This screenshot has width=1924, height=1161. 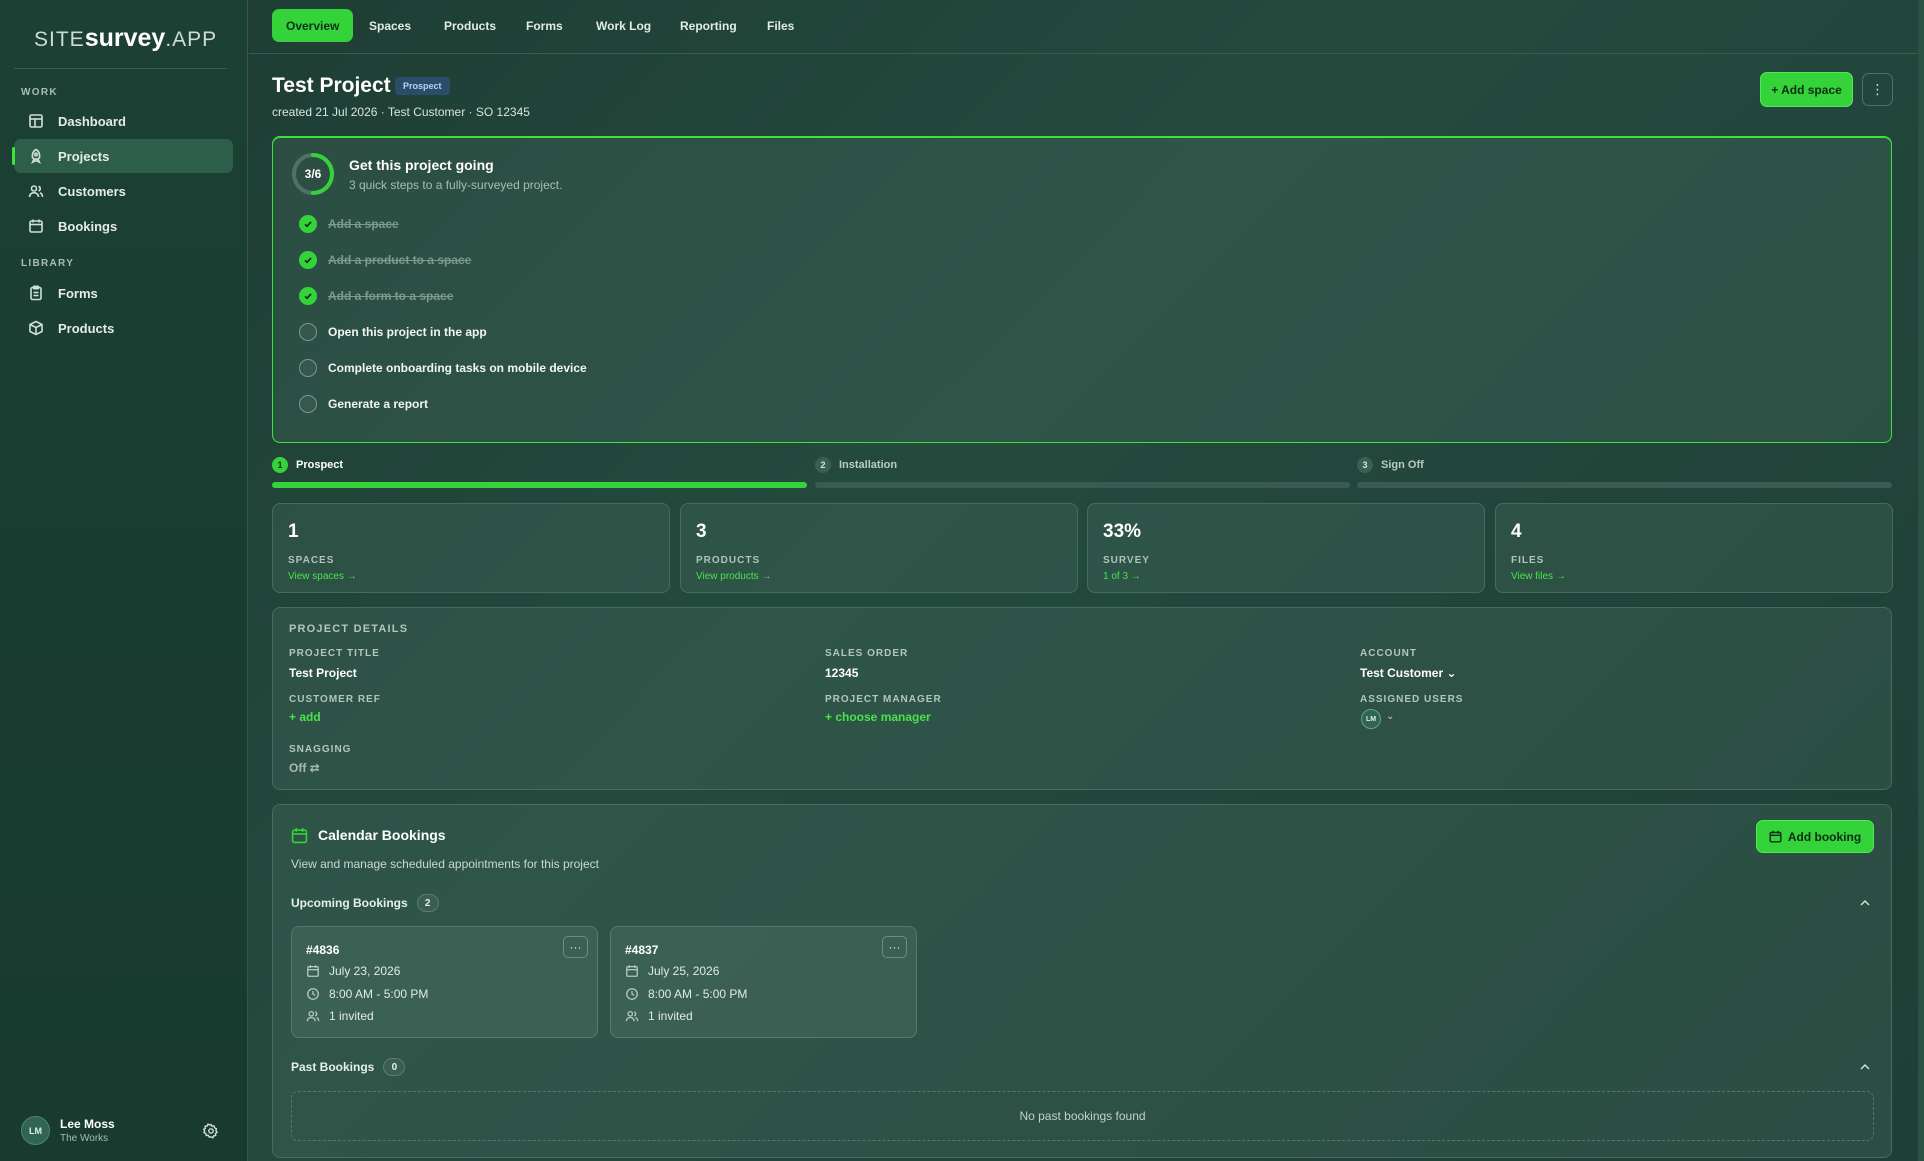 I want to click on section-title: PROJECT DETAILS, so click(x=349, y=629).